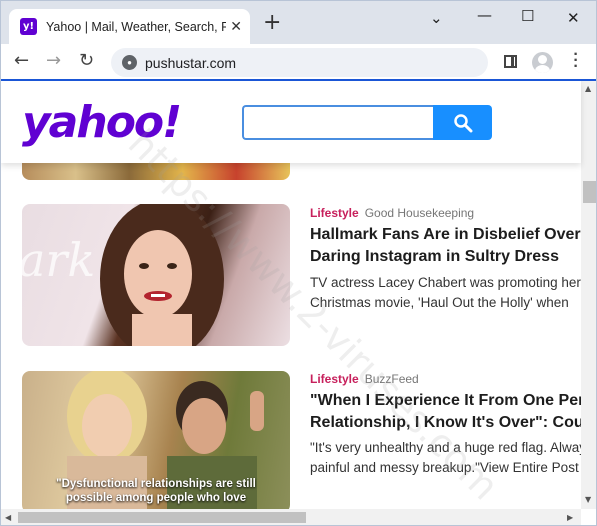 This screenshot has width=597, height=526. What do you see at coordinates (129, 62) in the screenshot?
I see `site-info-icon: ●` at bounding box center [129, 62].